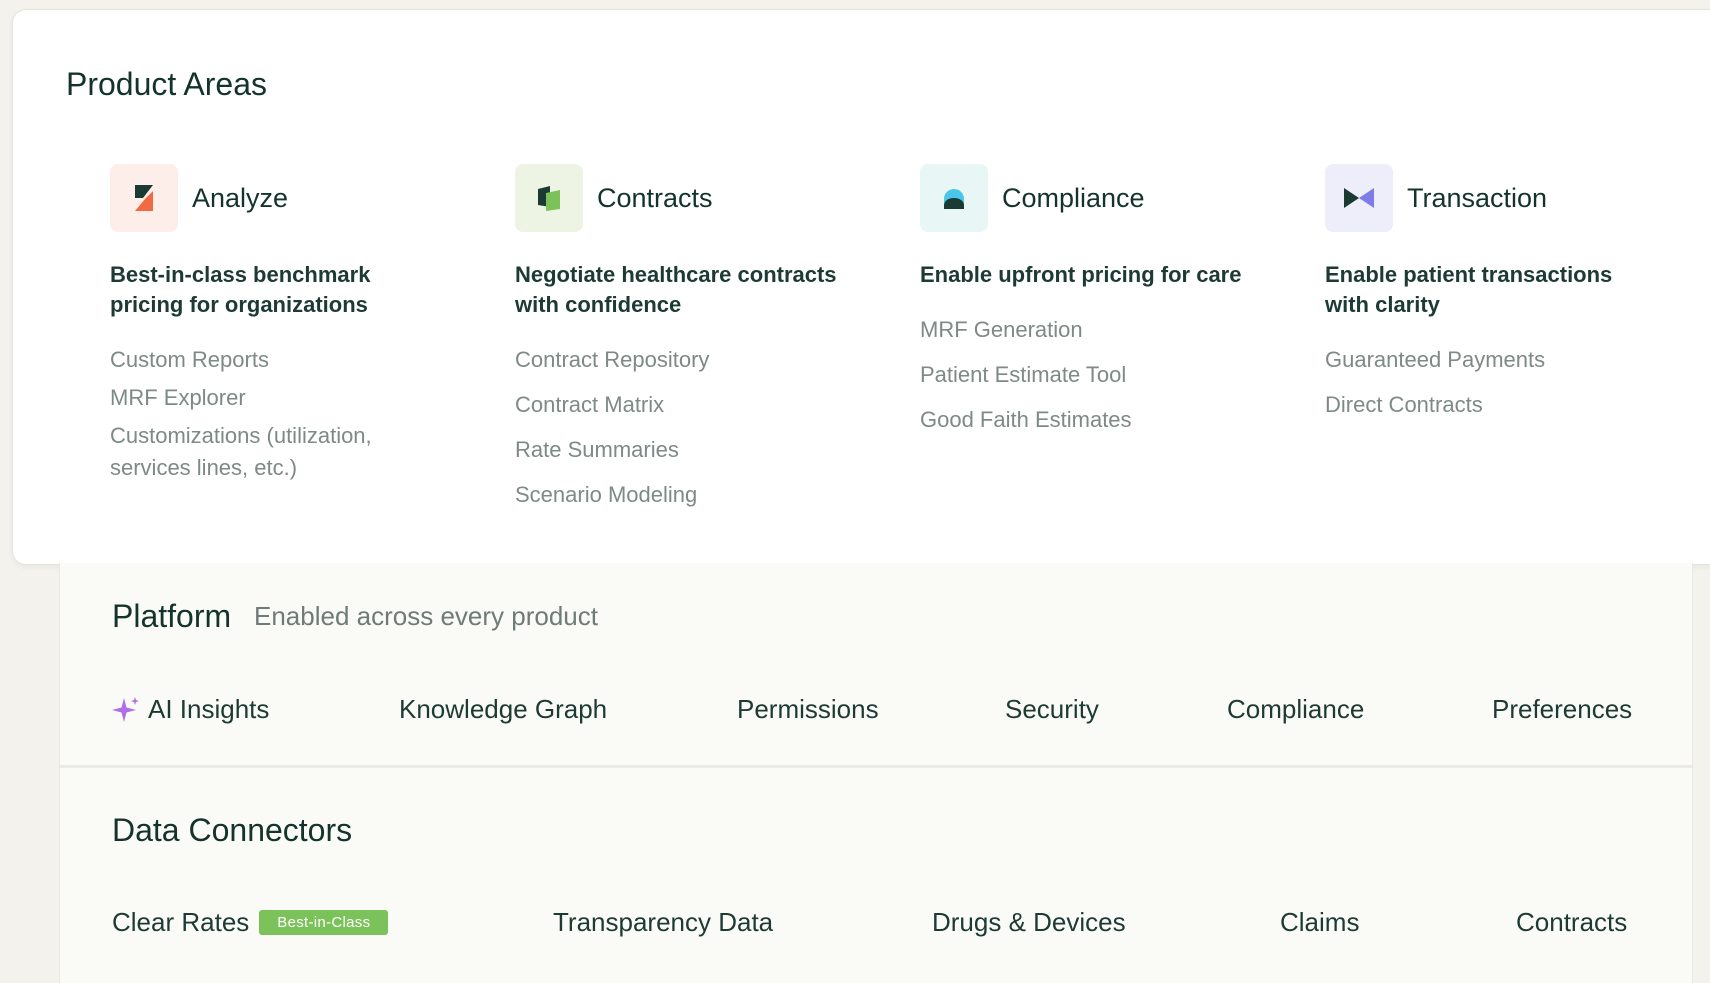 Image resolution: width=1710 pixels, height=983 pixels. I want to click on connector-item-drugs-devices: Drugs & Devices, so click(1029, 922).